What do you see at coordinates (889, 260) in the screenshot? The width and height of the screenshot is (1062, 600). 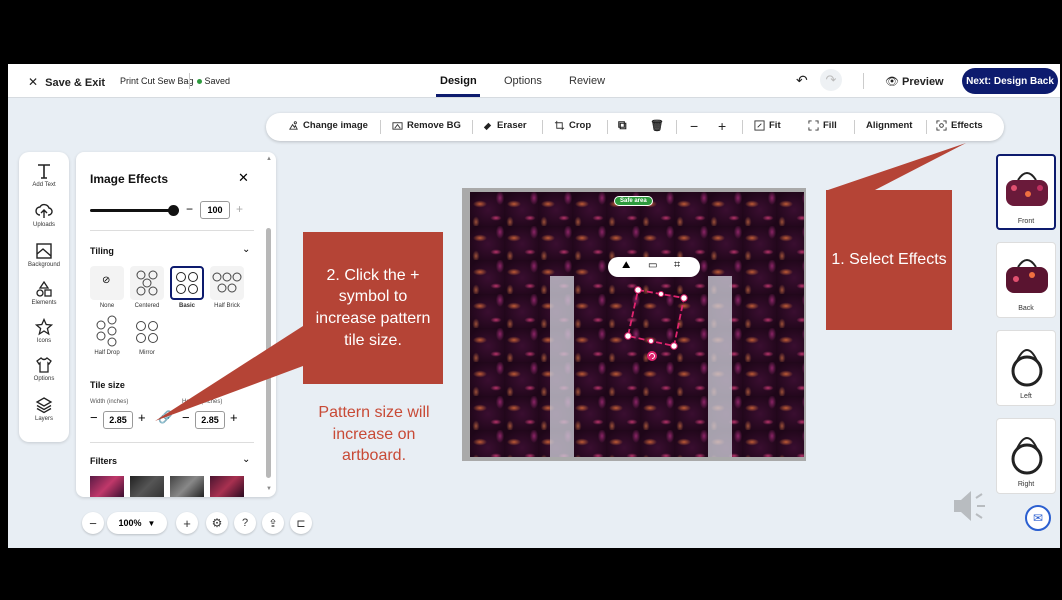 I see `callout-select-effects: 1. Select Effects` at bounding box center [889, 260].